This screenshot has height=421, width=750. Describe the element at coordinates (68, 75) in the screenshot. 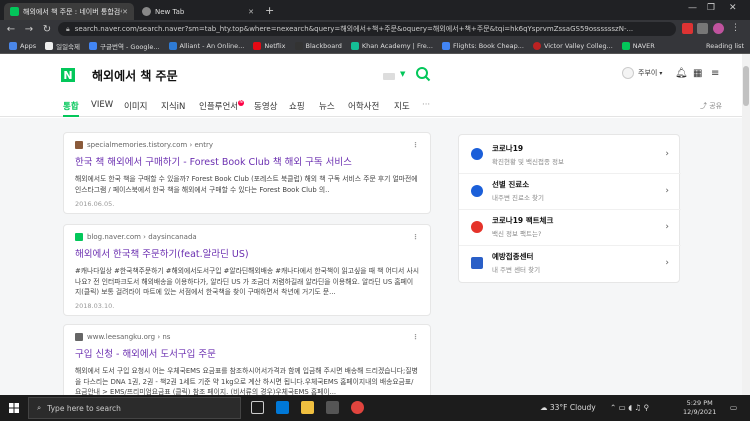

I see `naver-logo: N` at that location.